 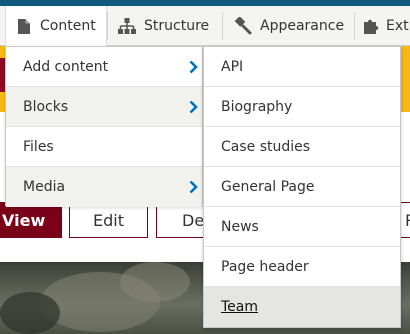 What do you see at coordinates (66, 66) in the screenshot?
I see `menu-item-label: Add content` at bounding box center [66, 66].